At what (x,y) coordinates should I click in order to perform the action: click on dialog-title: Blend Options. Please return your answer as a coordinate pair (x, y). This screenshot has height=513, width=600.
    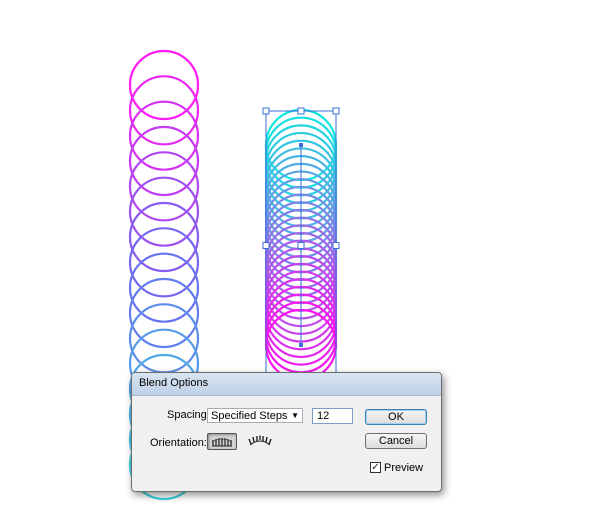
    Looking at the image, I should click on (174, 383).